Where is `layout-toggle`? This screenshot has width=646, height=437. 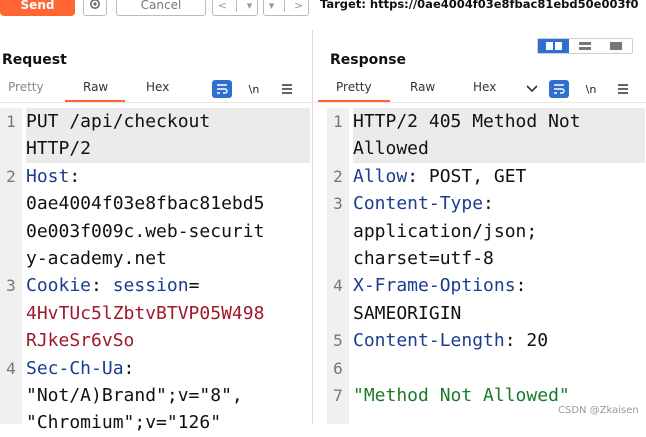 layout-toggle is located at coordinates (585, 46).